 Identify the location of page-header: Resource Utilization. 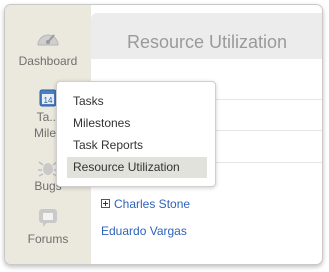
(206, 36).